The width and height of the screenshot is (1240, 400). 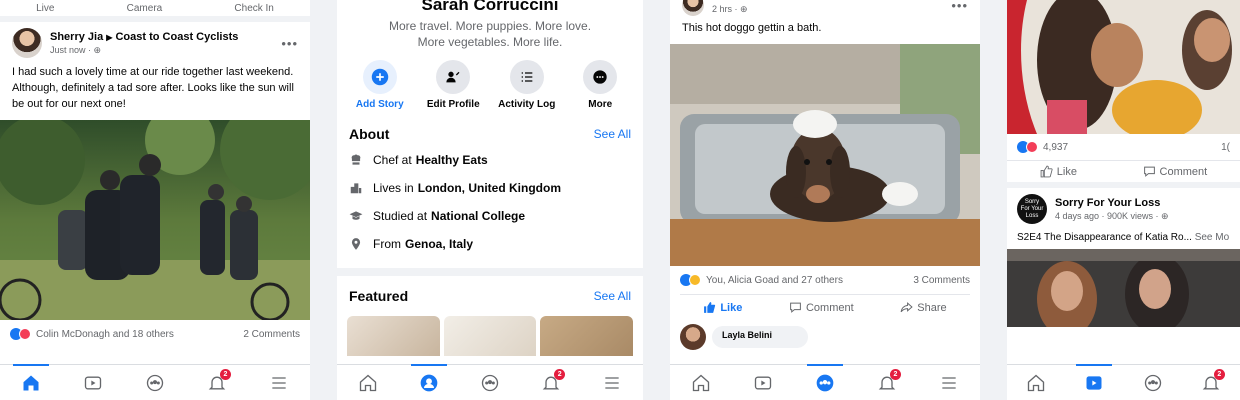 I want to click on avatar, so click(x=27, y=43).